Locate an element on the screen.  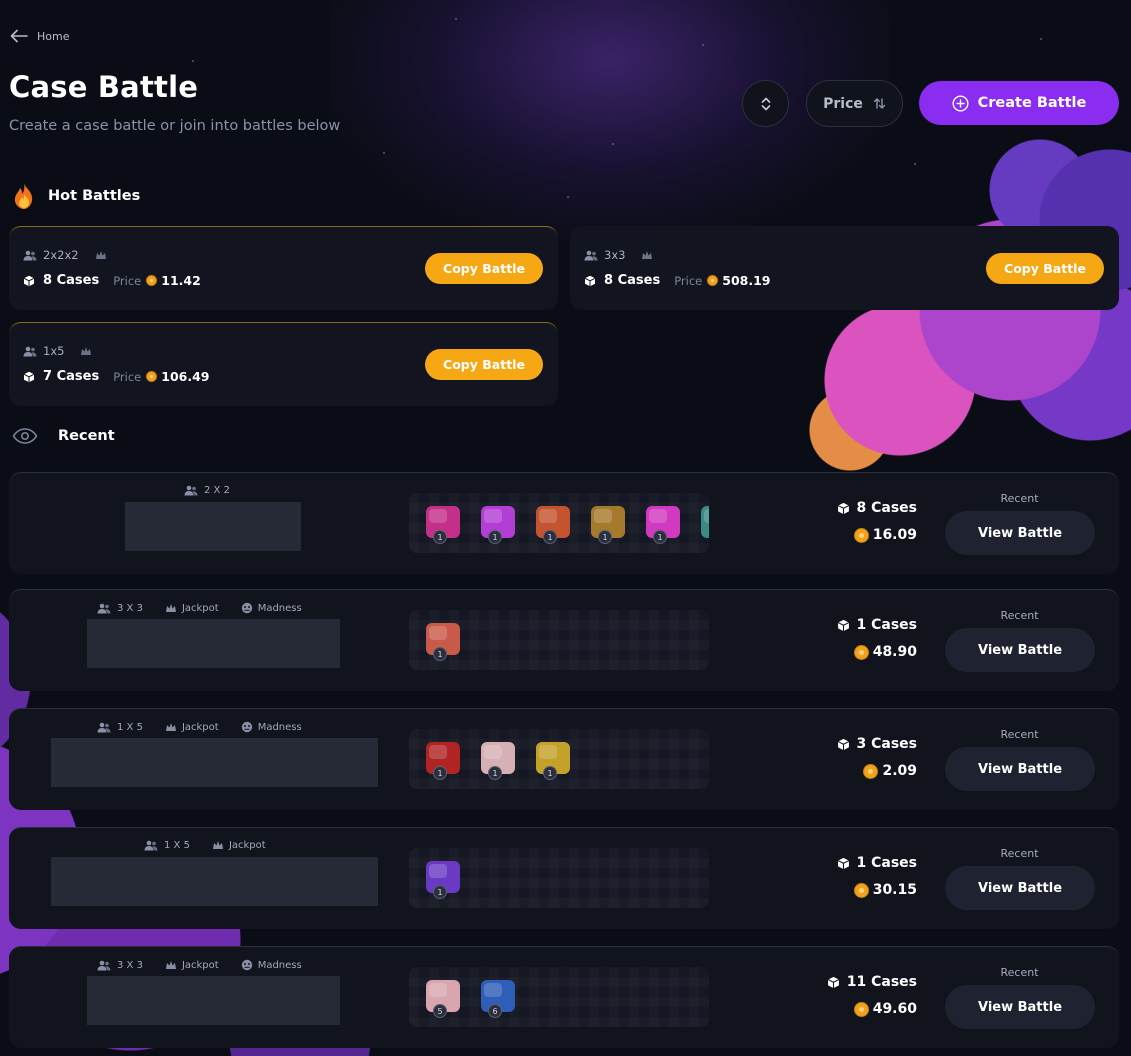
battle-mode: 1 X 5 Jackpot Madness is located at coordinates (199, 727).